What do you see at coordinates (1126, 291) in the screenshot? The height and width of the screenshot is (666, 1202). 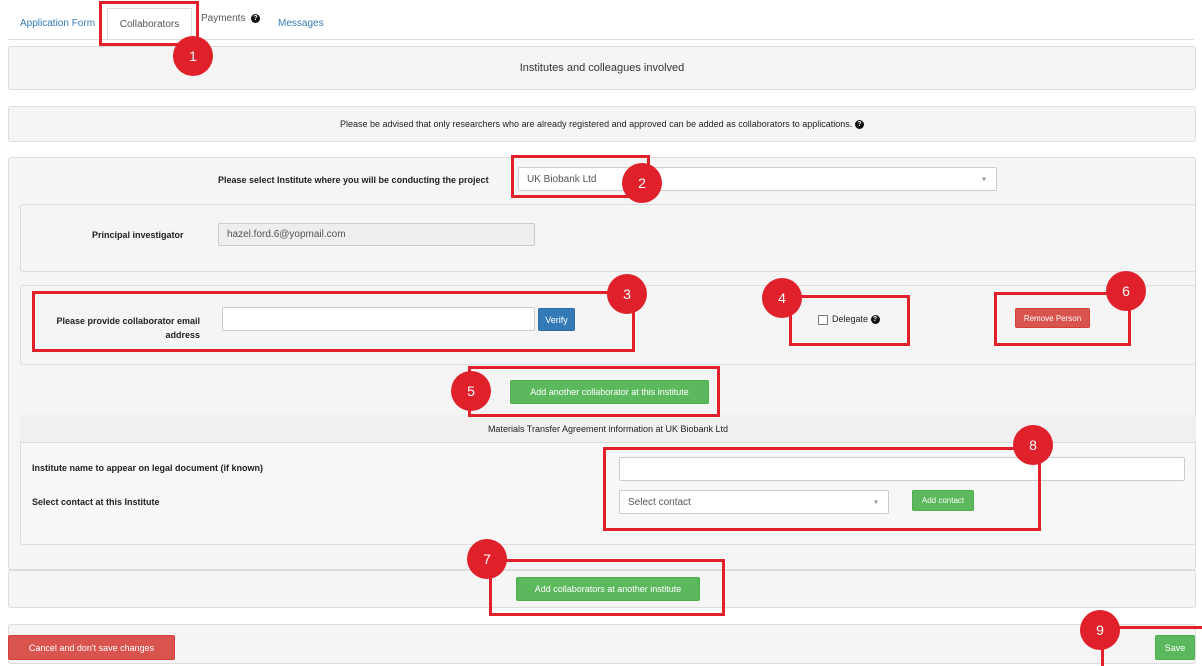 I see `marker-6: 6` at bounding box center [1126, 291].